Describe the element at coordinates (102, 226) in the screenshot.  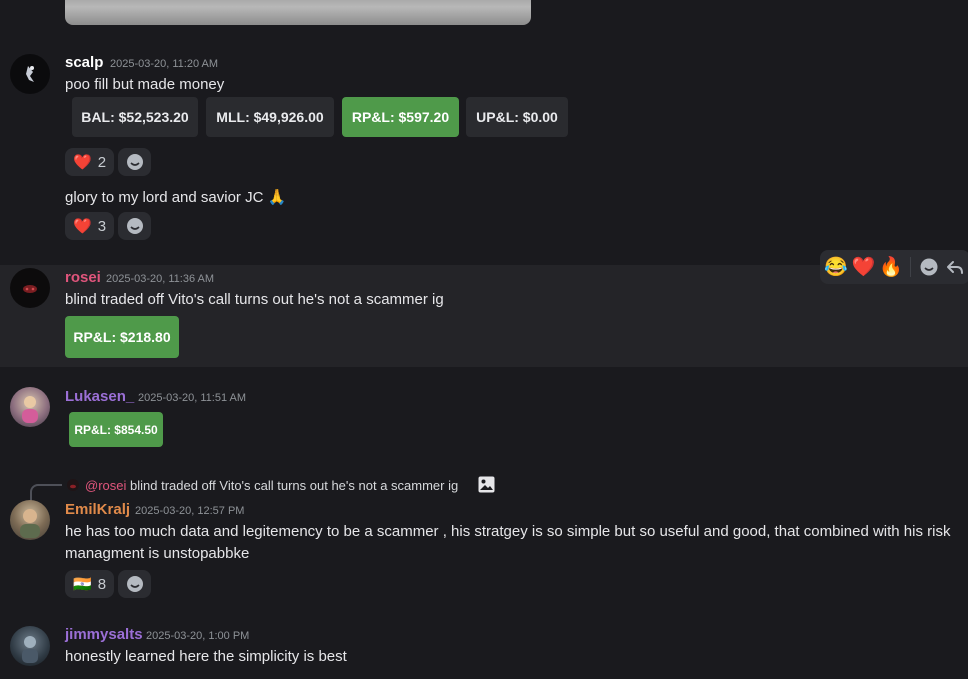
I see `reaction-count: 3` at that location.